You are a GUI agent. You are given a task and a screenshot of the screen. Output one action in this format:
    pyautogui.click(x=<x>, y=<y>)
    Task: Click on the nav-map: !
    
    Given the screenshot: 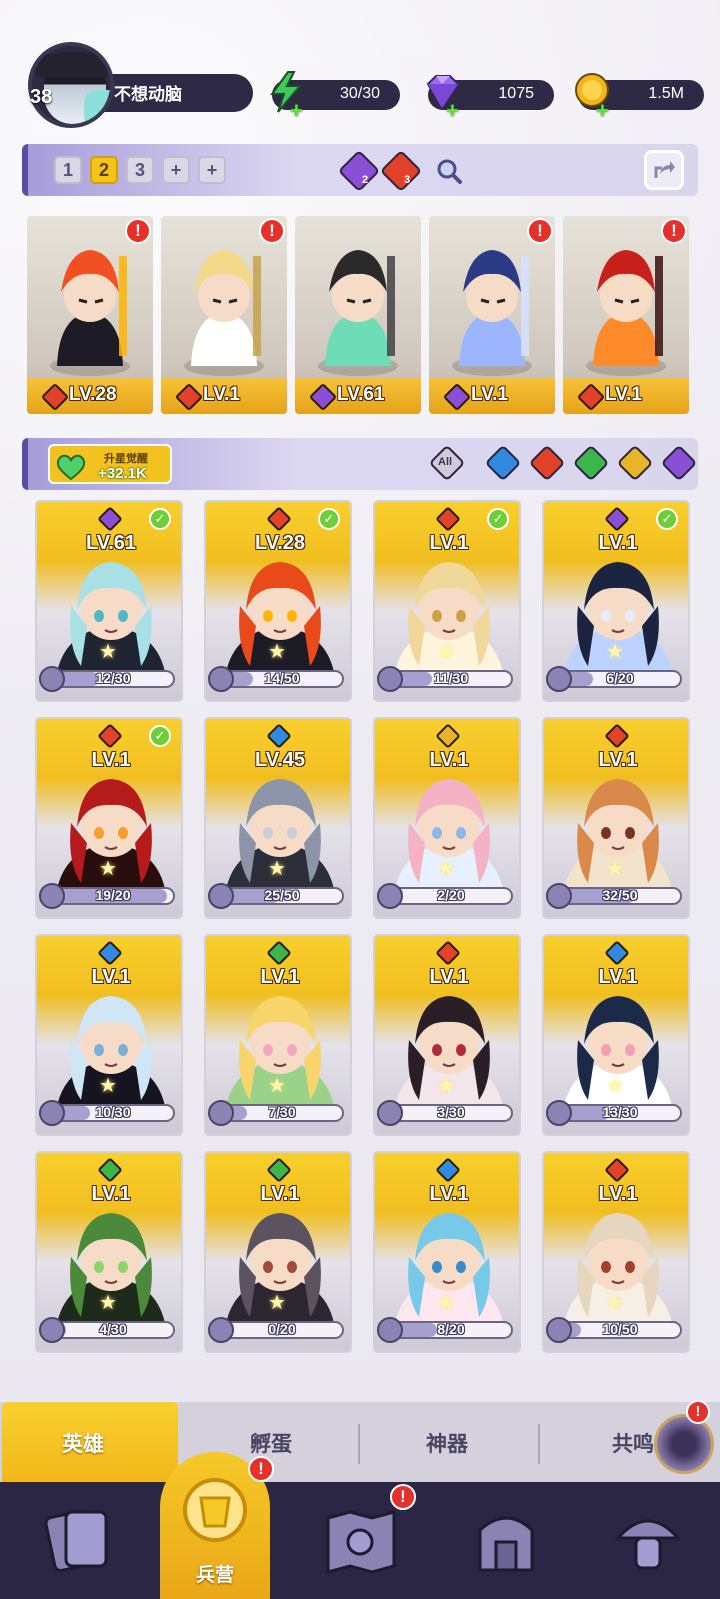 What is the action you would take?
    pyautogui.click(x=368, y=1532)
    